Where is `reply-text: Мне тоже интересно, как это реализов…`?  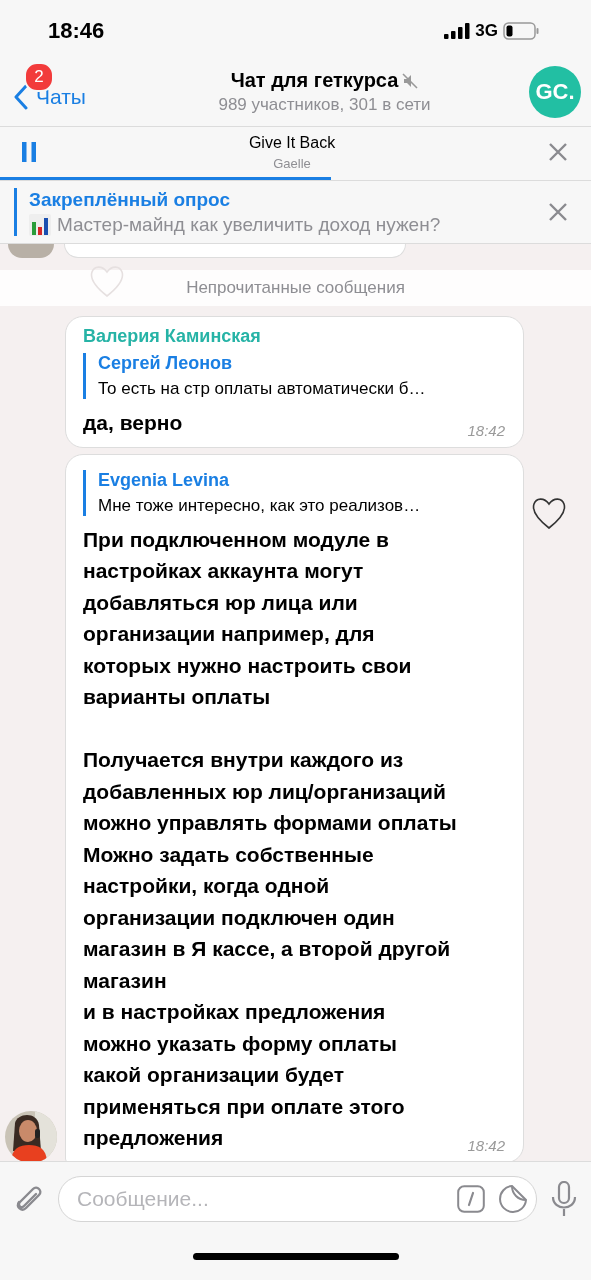 reply-text: Мне тоже интересно, как это реализов… is located at coordinates (260, 505).